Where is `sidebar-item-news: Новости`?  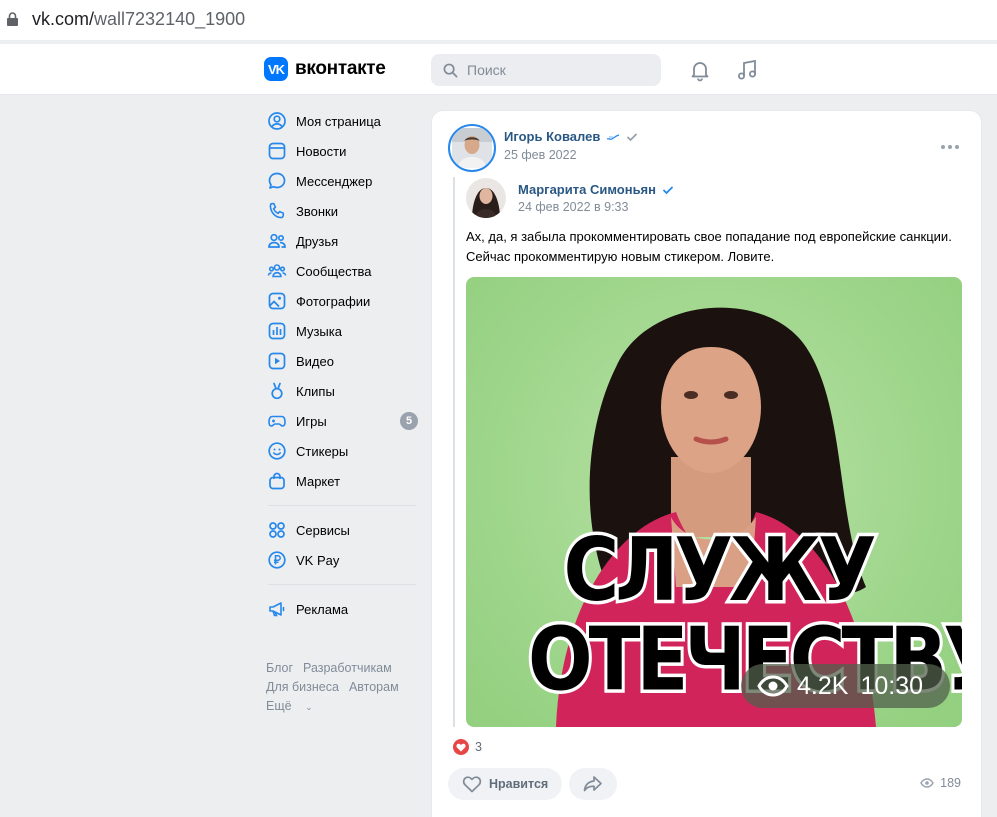
sidebar-item-news: Новости is located at coordinates (342, 151).